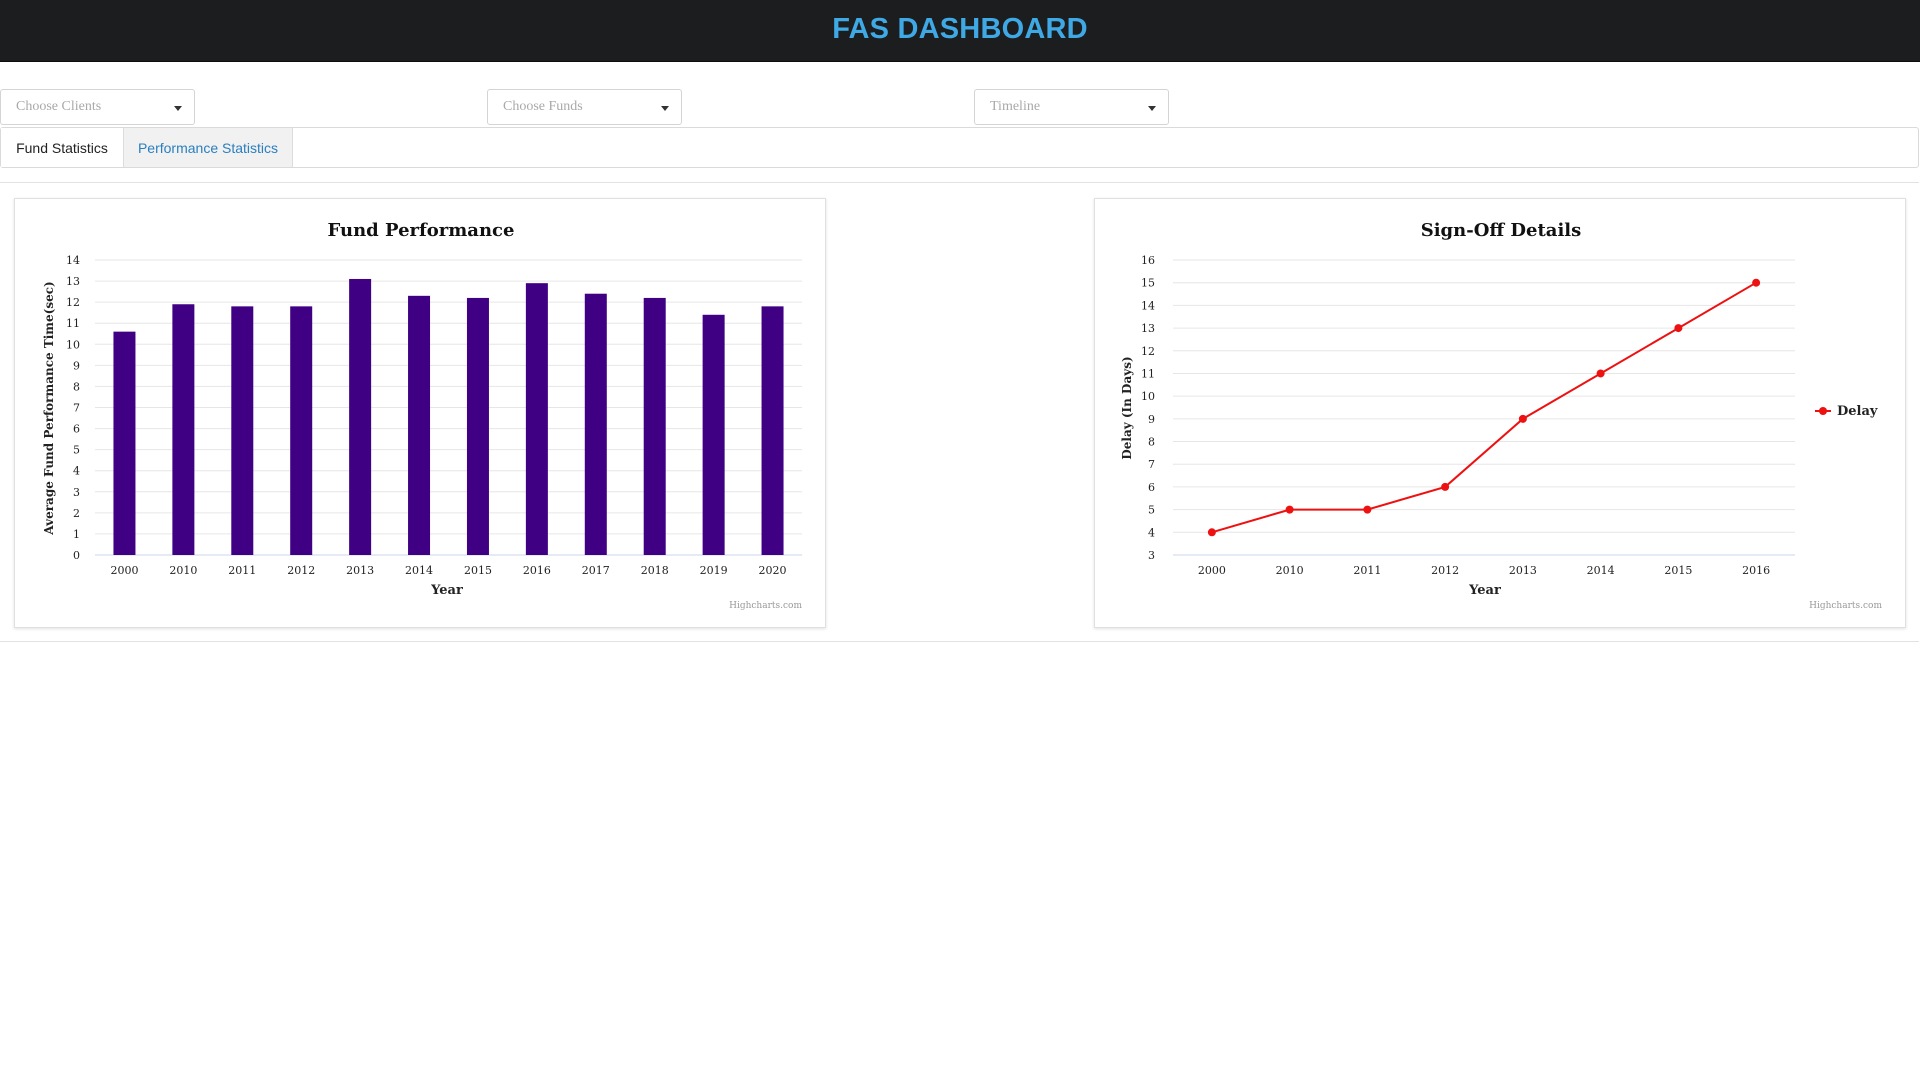 This screenshot has width=1920, height=1080. I want to click on y-axis-title: Delay (In Days), so click(1127, 407).